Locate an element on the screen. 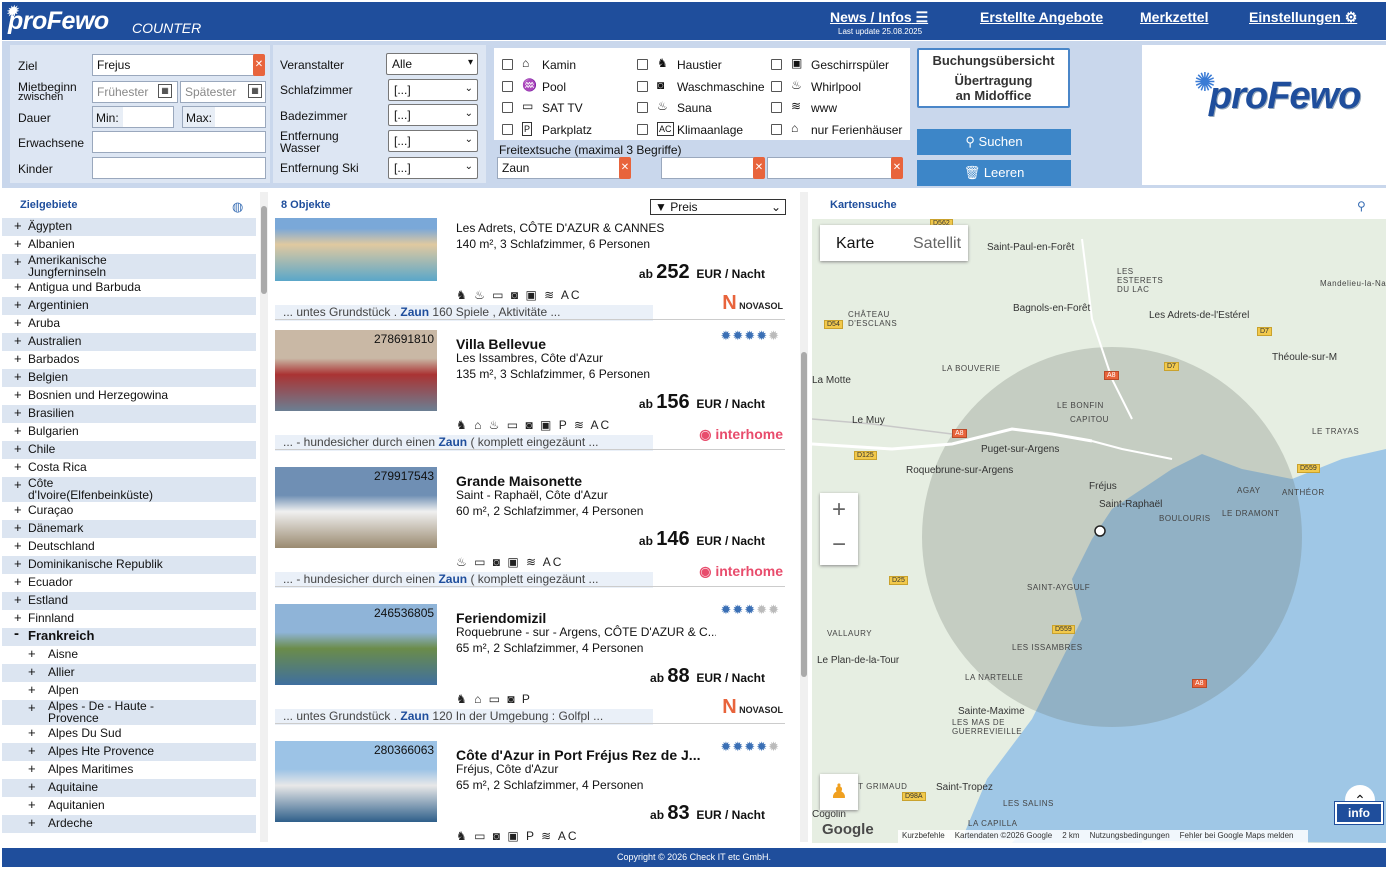 This screenshot has width=1388, height=869. karte-tab: Karte is located at coordinates (855, 244).